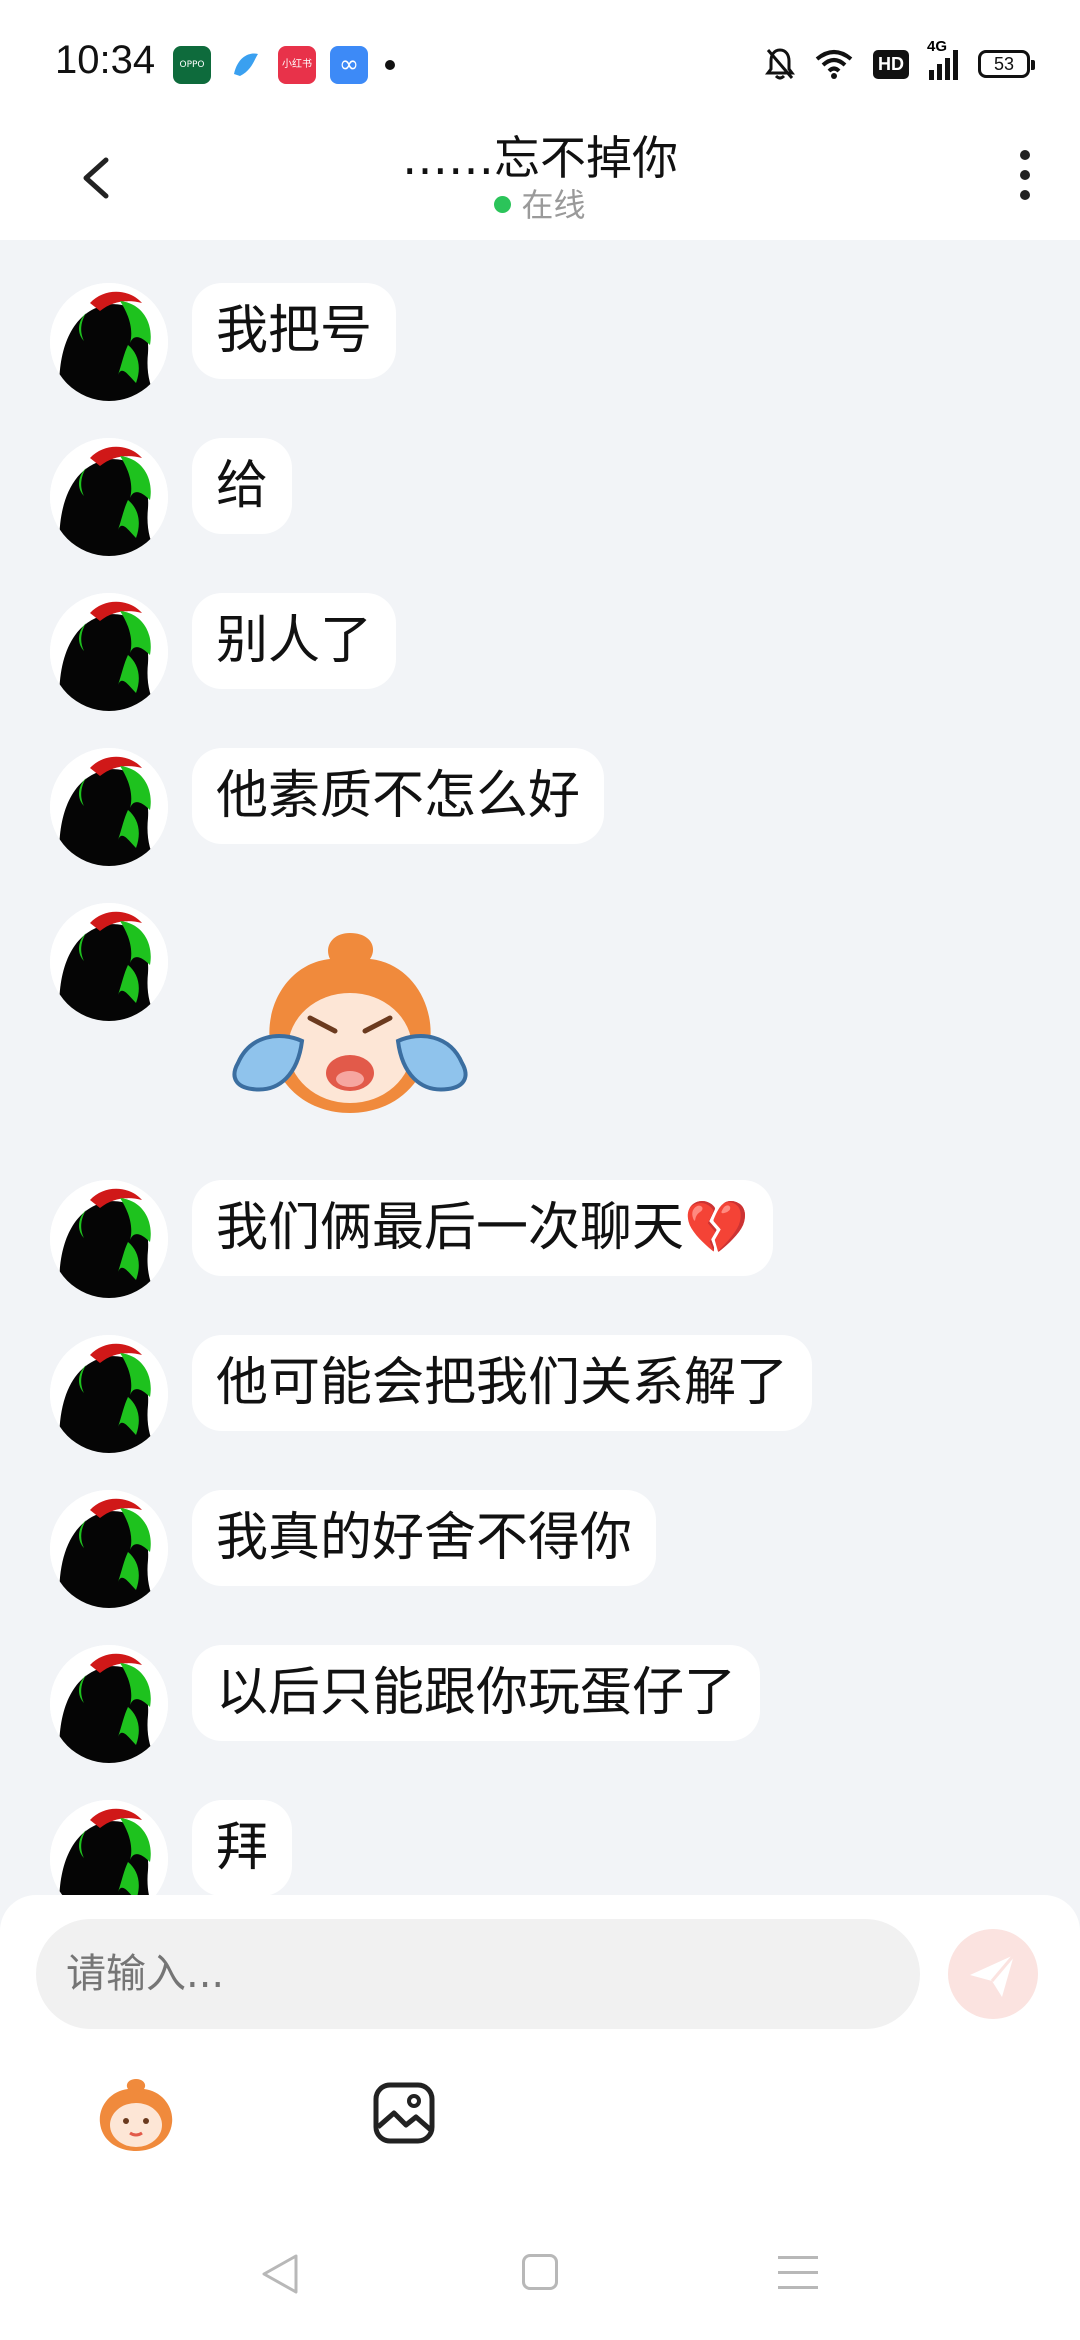 The height and width of the screenshot is (2340, 1080). I want to click on xiaohongshu-icon: 小红书, so click(297, 65).